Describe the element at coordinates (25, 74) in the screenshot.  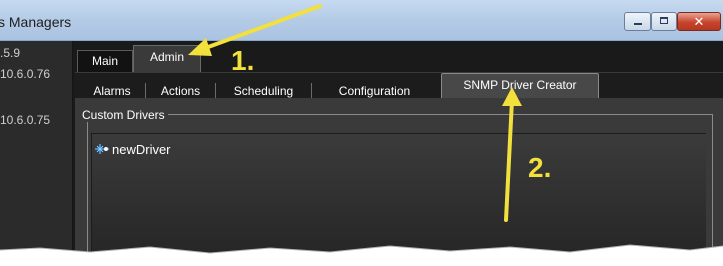
I see `host-item: 10.6.0.76` at that location.